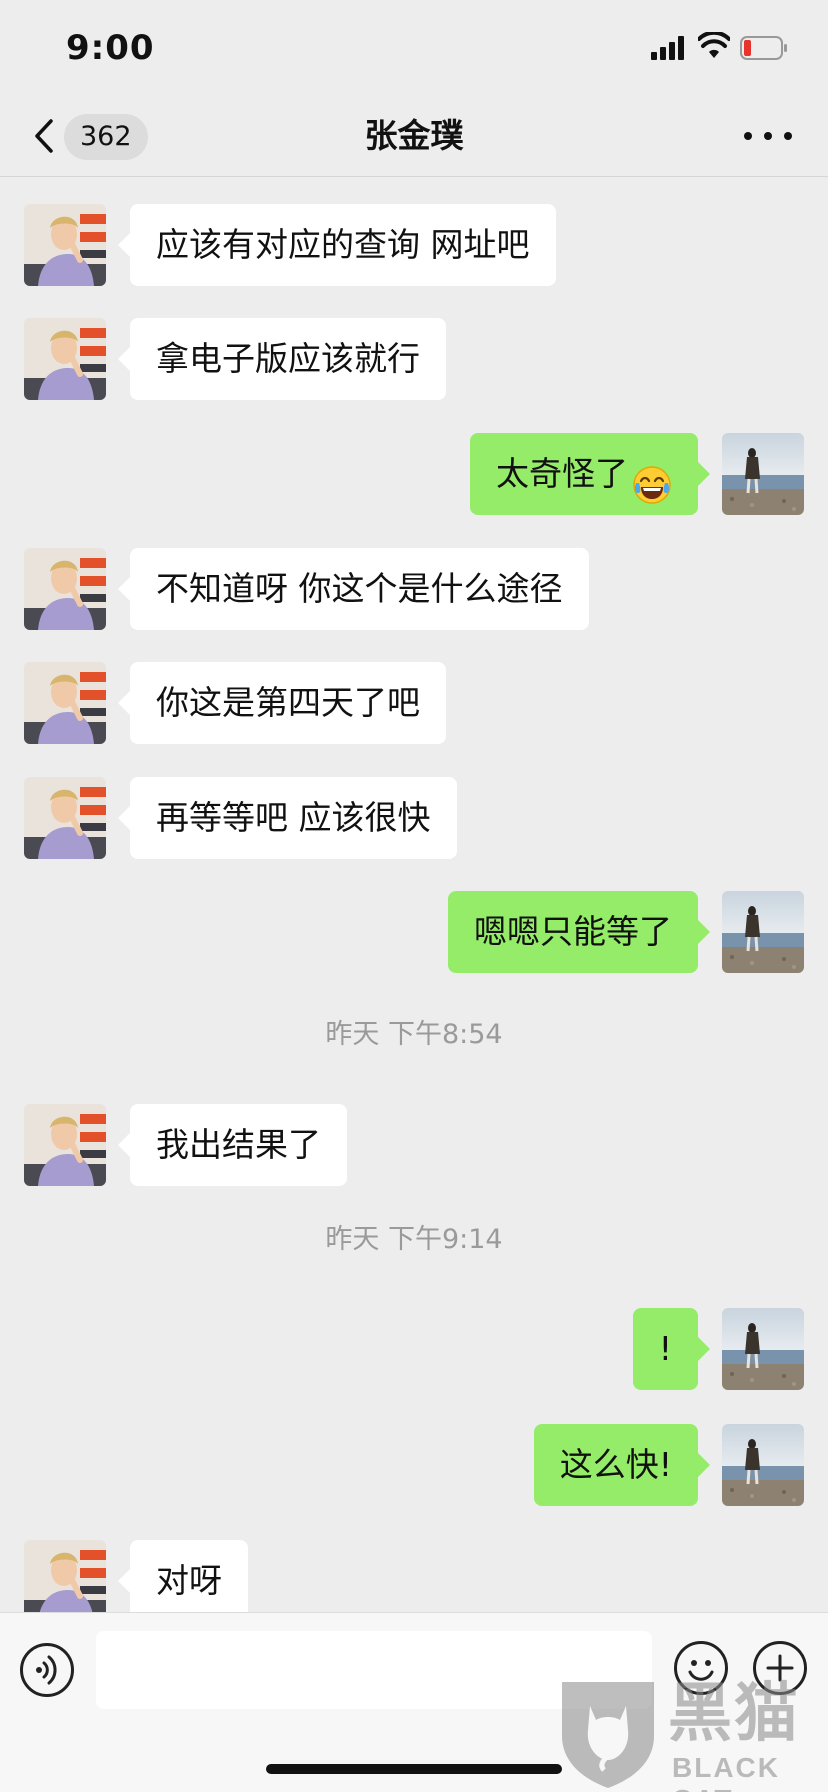 The image size is (828, 1792). Describe the element at coordinates (288, 358) in the screenshot. I see `message-text: 拿电子版应该就行` at that location.